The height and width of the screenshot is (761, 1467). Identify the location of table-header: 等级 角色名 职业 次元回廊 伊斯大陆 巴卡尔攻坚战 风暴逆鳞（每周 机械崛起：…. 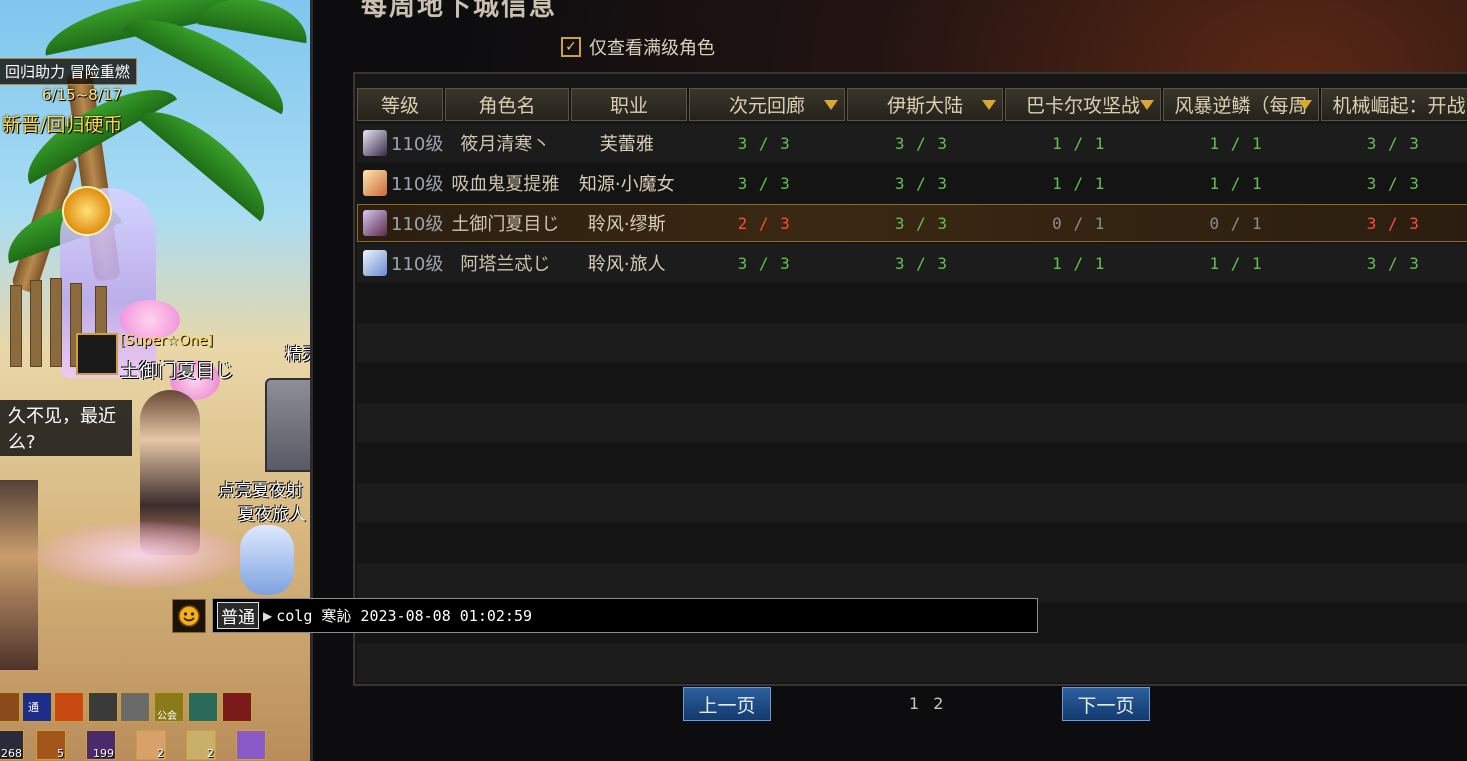
(912, 104).